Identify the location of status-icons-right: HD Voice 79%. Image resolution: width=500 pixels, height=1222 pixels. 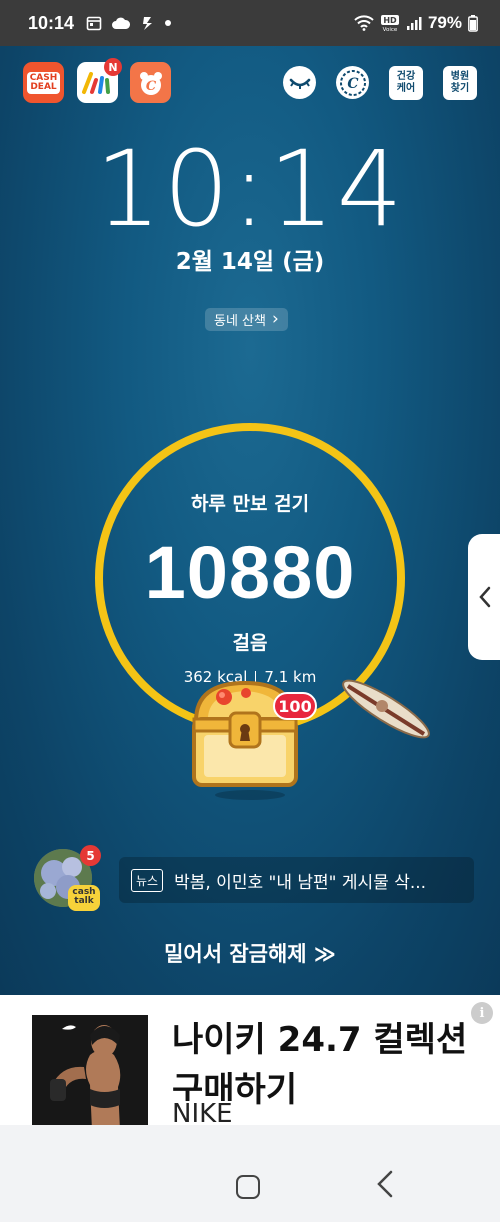
(416, 23).